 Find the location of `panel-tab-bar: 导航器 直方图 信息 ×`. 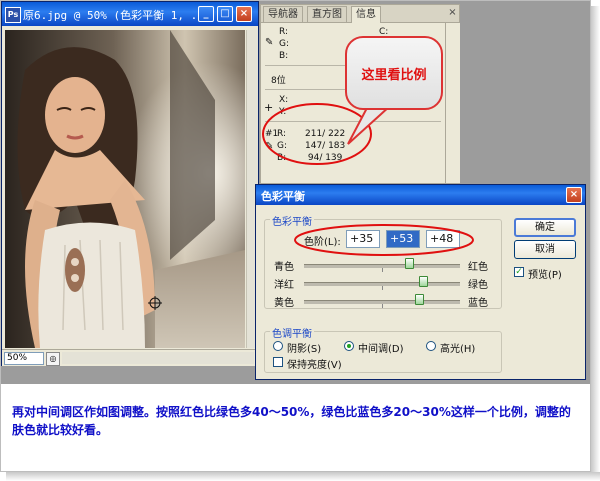

panel-tab-bar: 导航器 直方图 信息 × is located at coordinates (360, 14).